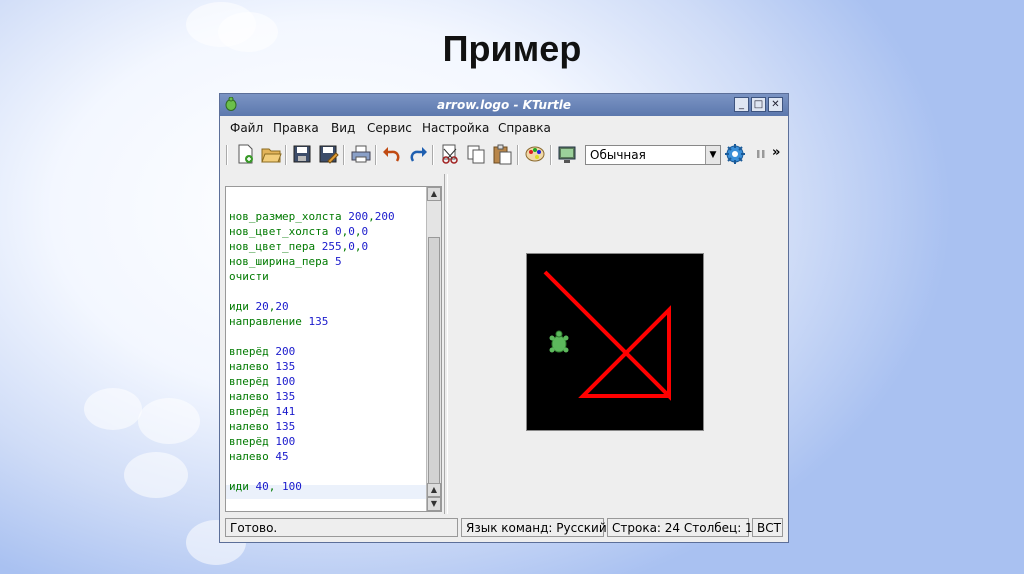 This screenshot has height=574, width=1024. I want to click on menu-tools: Сервис, so click(389, 128).